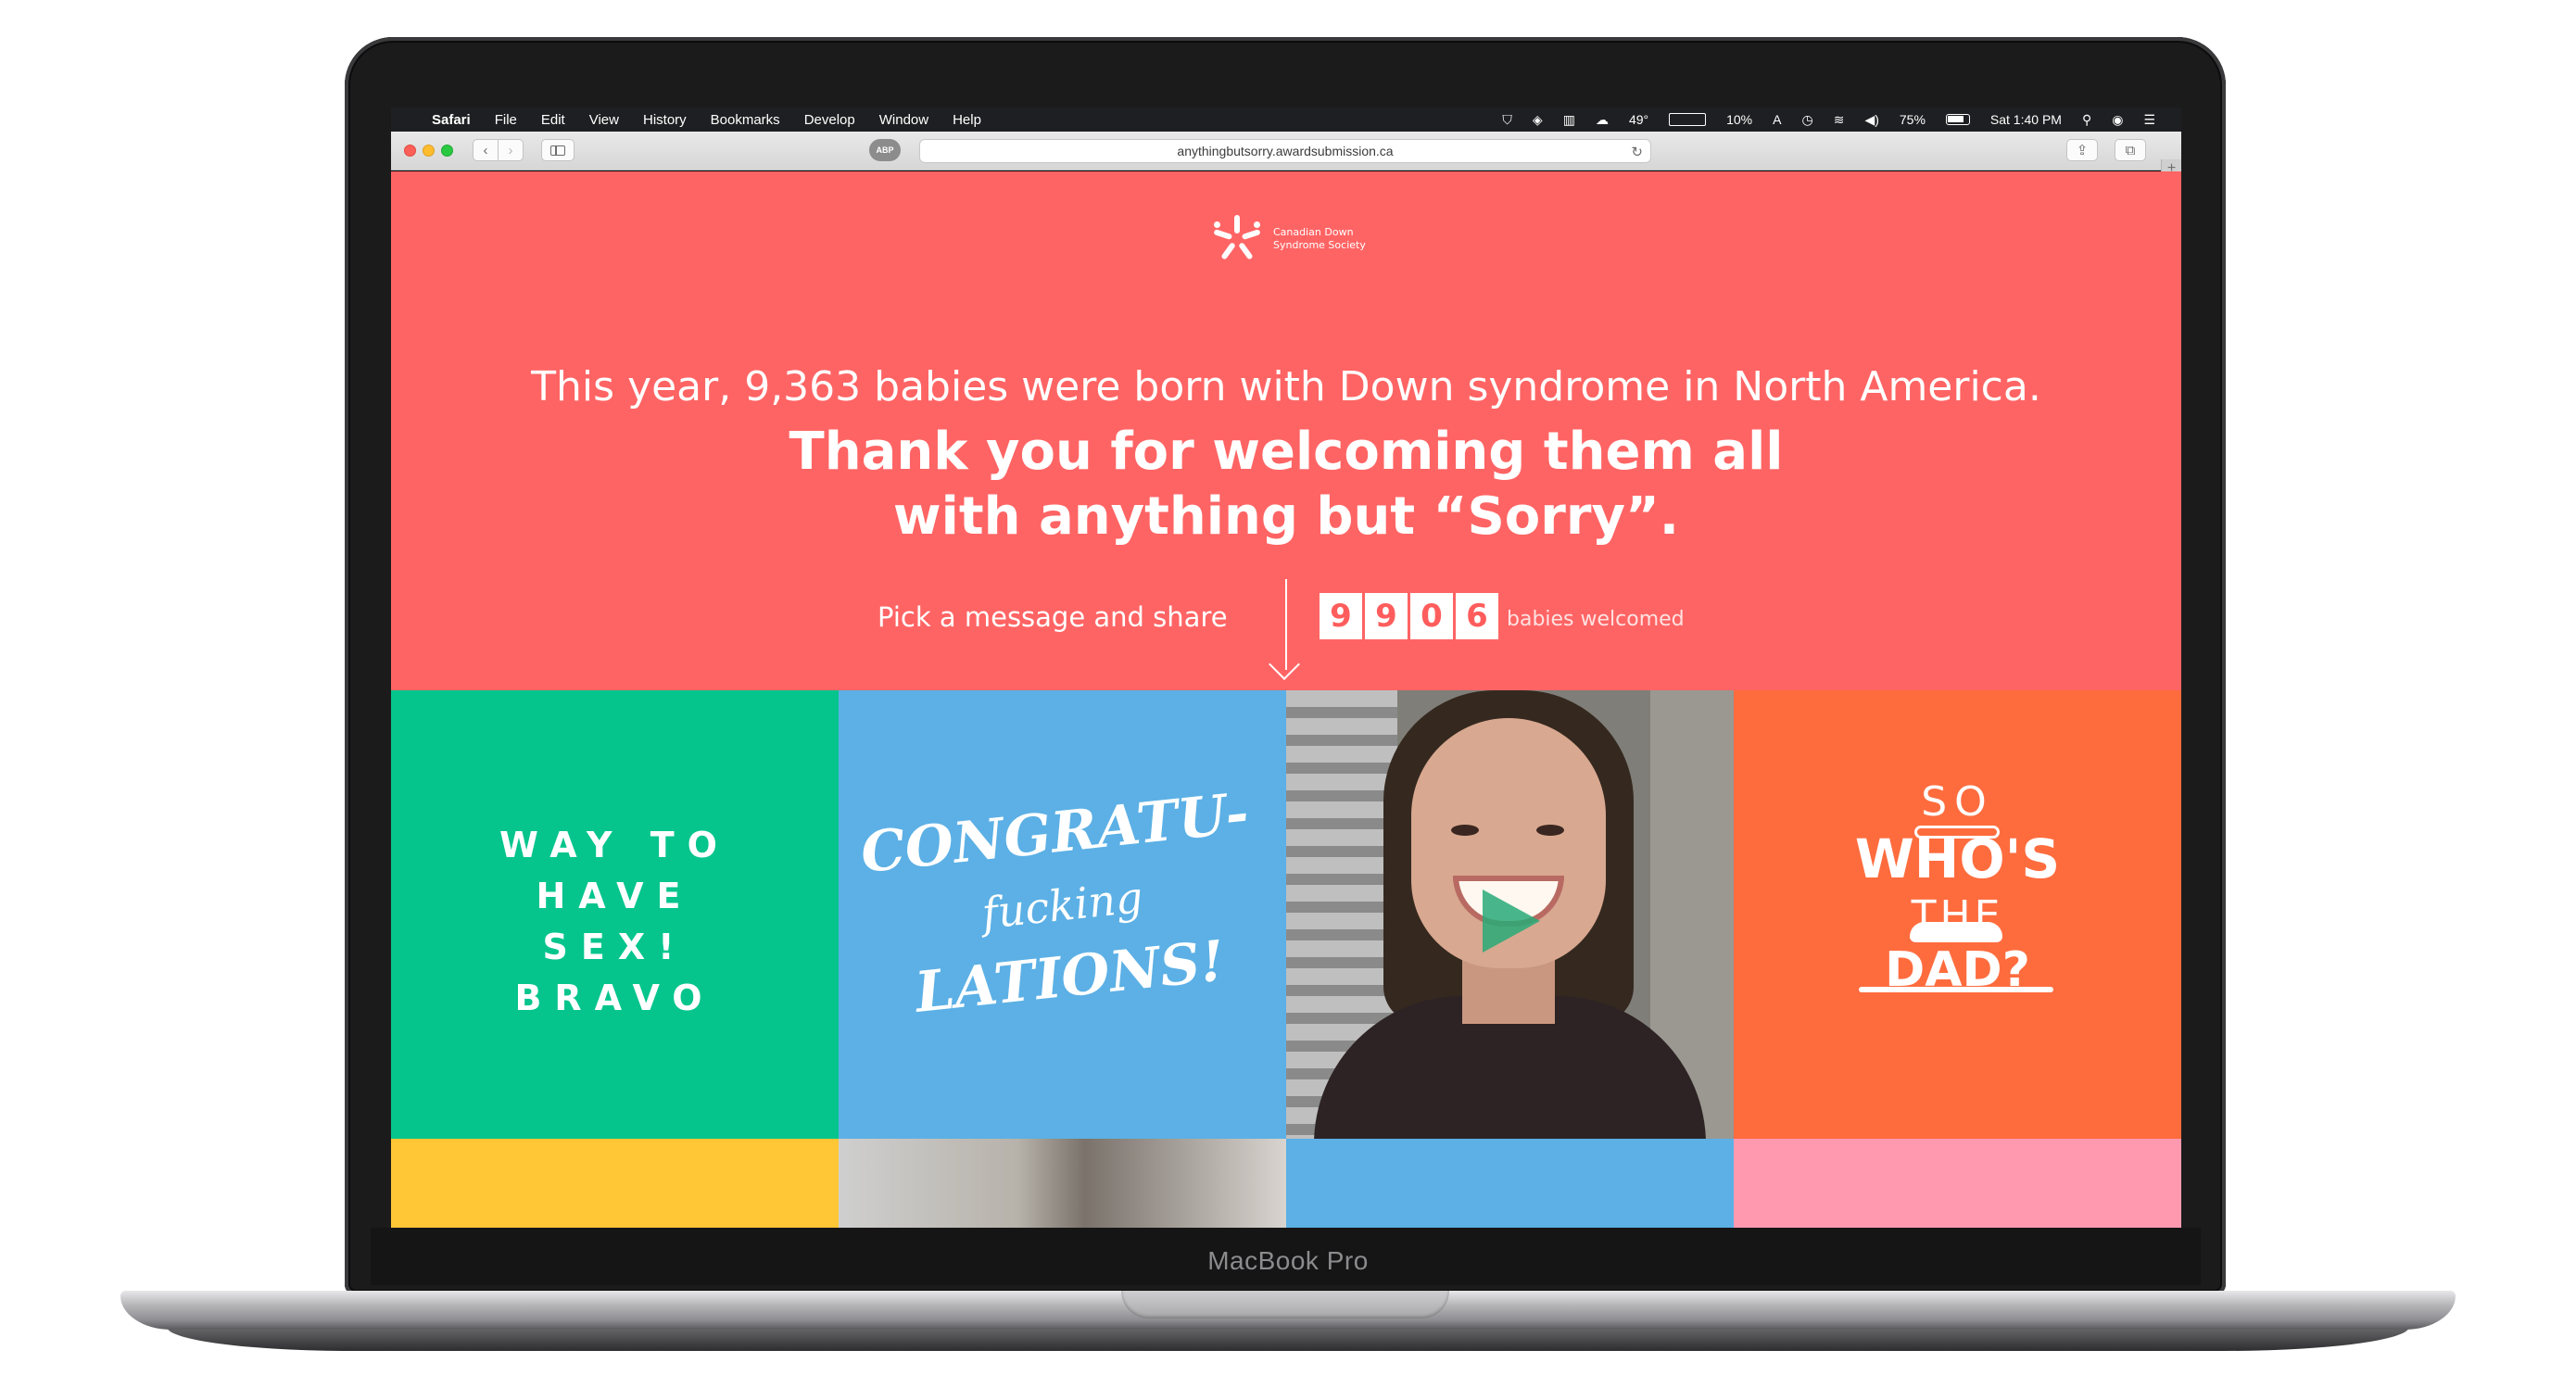 This screenshot has width=2576, height=1388. Describe the element at coordinates (1637, 152) in the screenshot. I see `reload-icon: ↻` at that location.